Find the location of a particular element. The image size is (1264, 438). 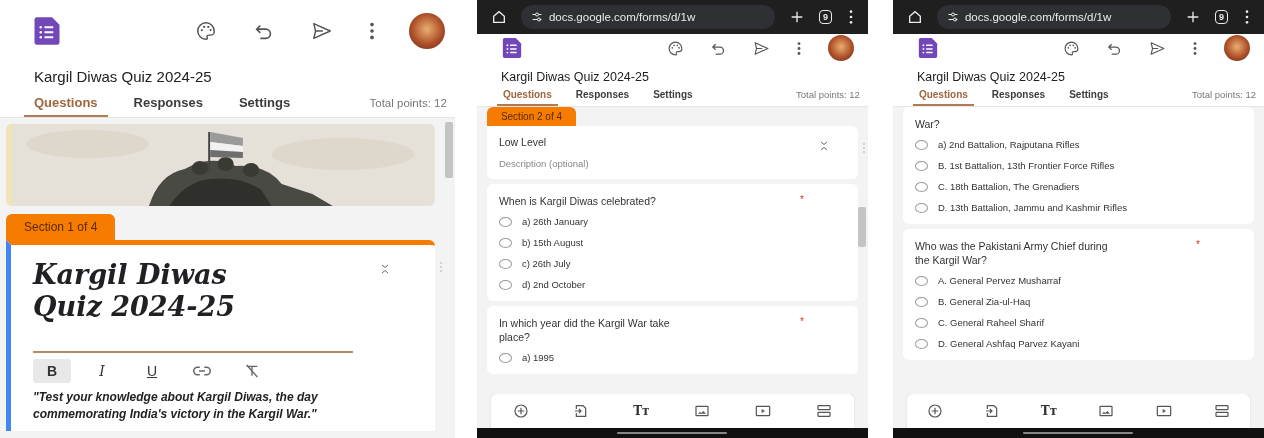

clear-format-icon is located at coordinates (252, 371).